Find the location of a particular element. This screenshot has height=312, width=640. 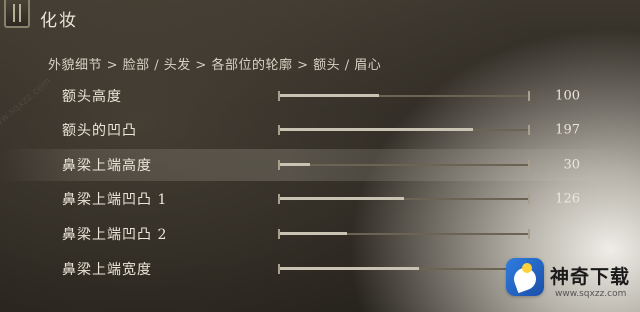

slider-row-forehead-depth: 额头的凹凸 197 is located at coordinates (320, 130).